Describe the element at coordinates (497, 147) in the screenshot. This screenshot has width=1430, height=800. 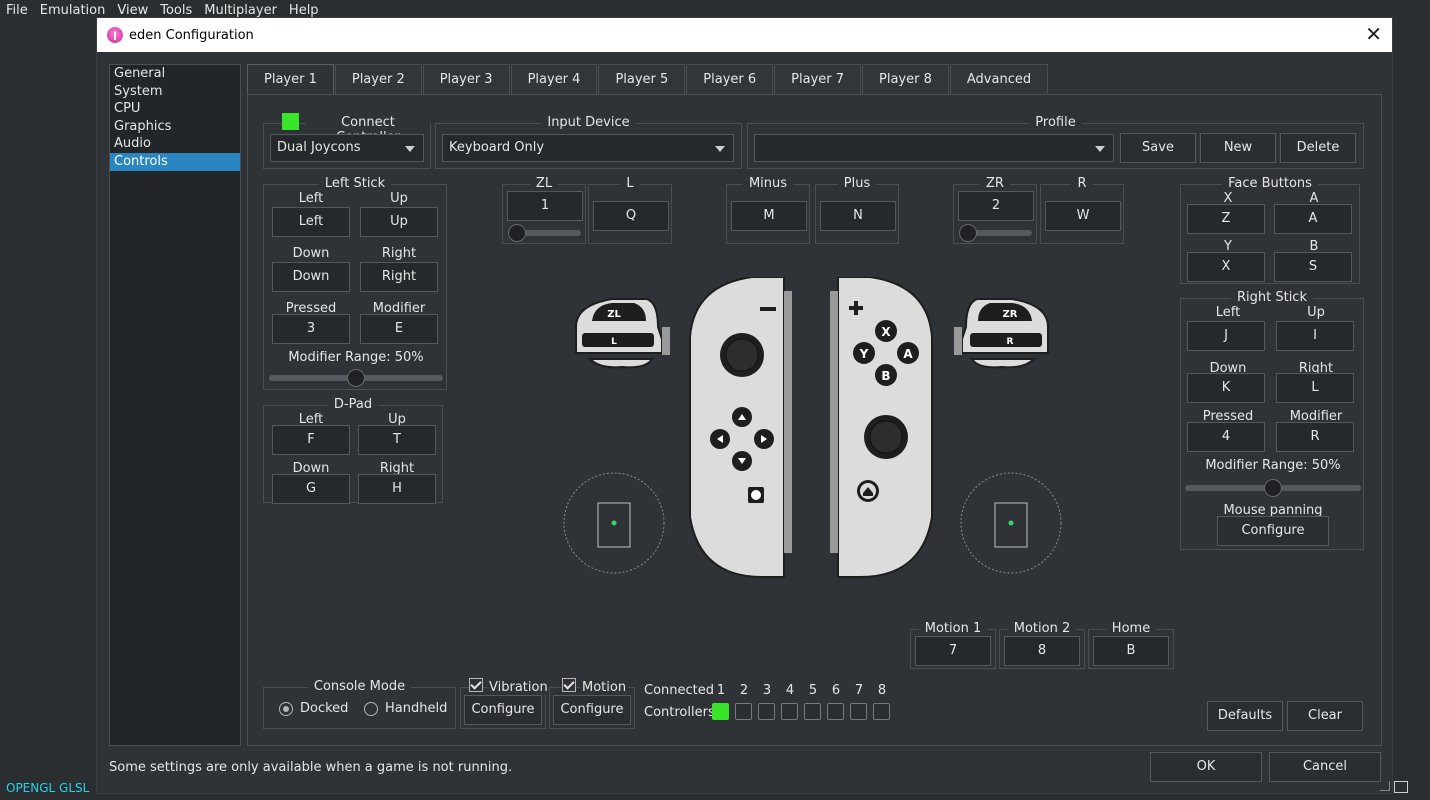
I see `input-device-value: Keyboard Only` at that location.